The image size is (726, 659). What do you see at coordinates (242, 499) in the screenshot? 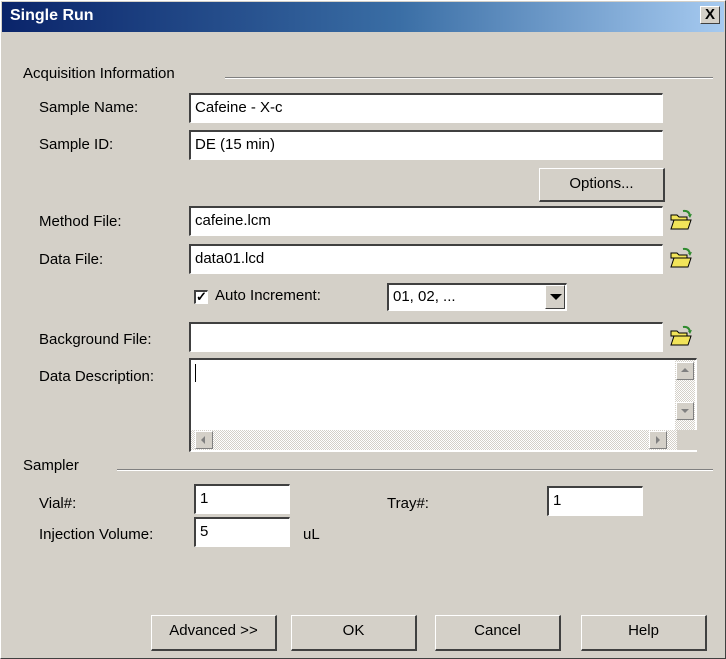
I see `vial-field: 1` at bounding box center [242, 499].